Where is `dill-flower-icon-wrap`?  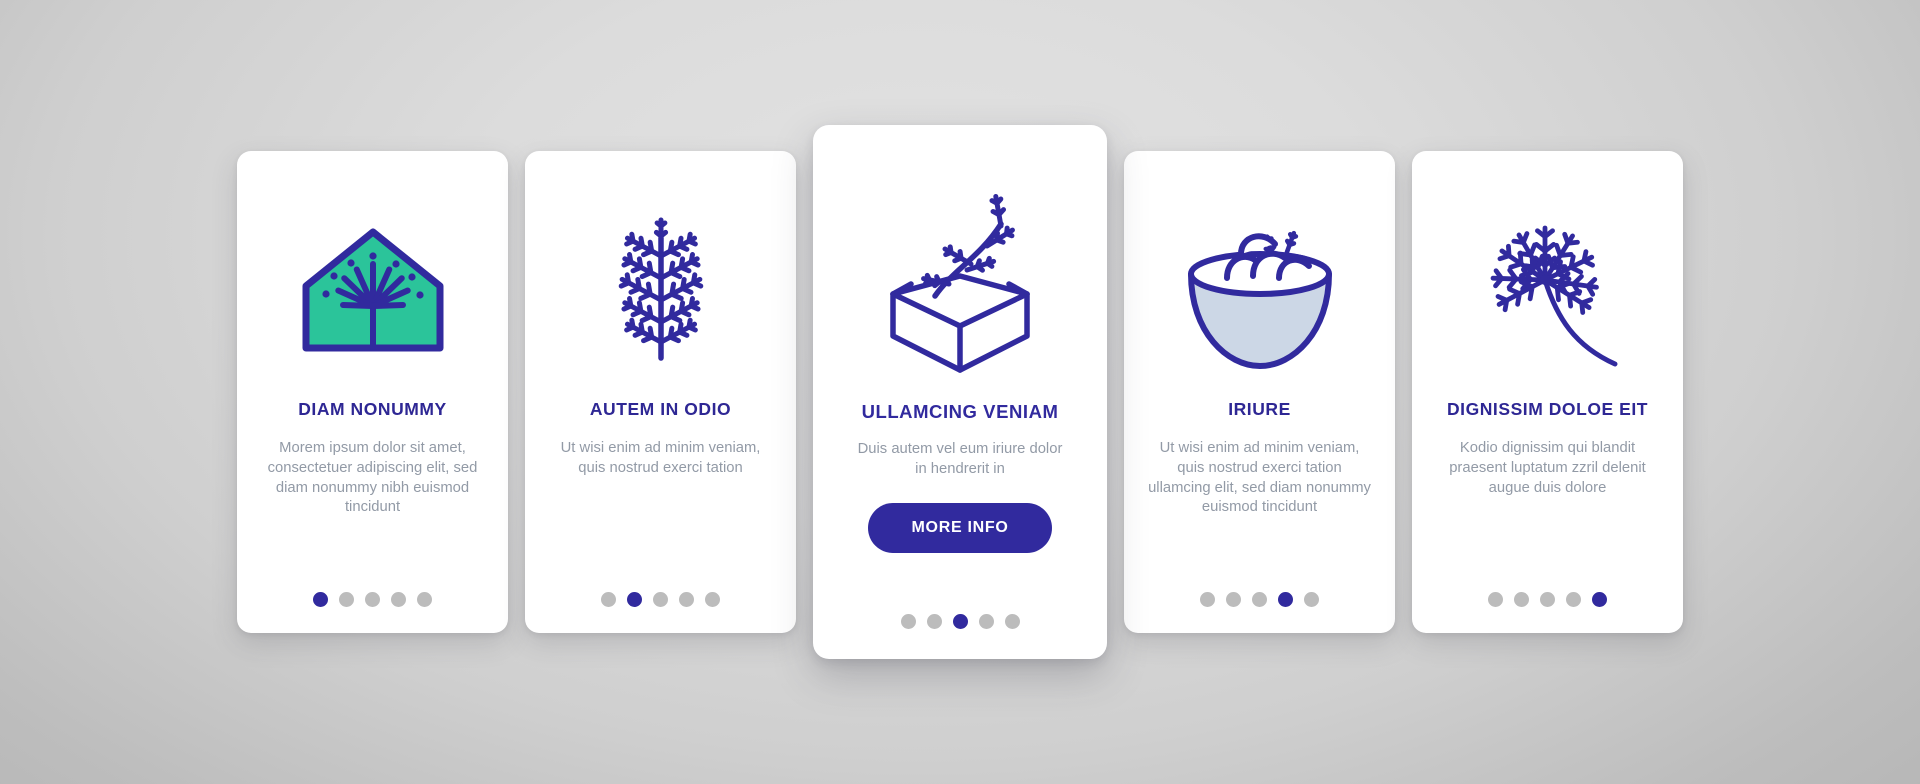 dill-flower-icon-wrap is located at coordinates (1547, 290).